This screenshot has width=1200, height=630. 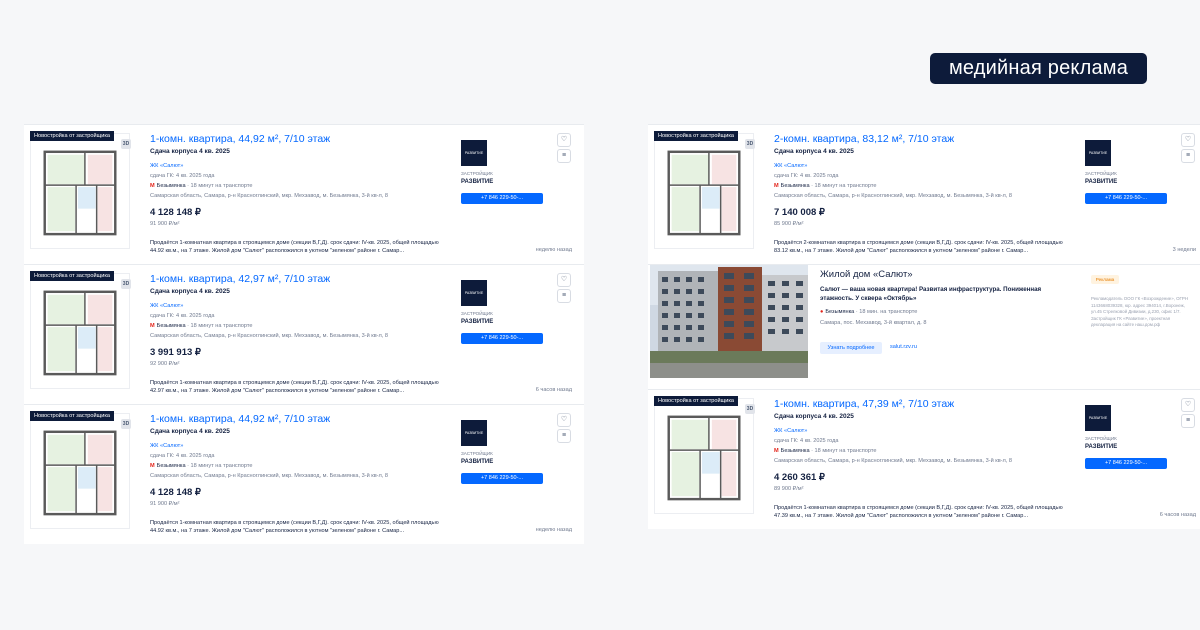 I want to click on price: 4 128 148 ₽, so click(x=175, y=212).